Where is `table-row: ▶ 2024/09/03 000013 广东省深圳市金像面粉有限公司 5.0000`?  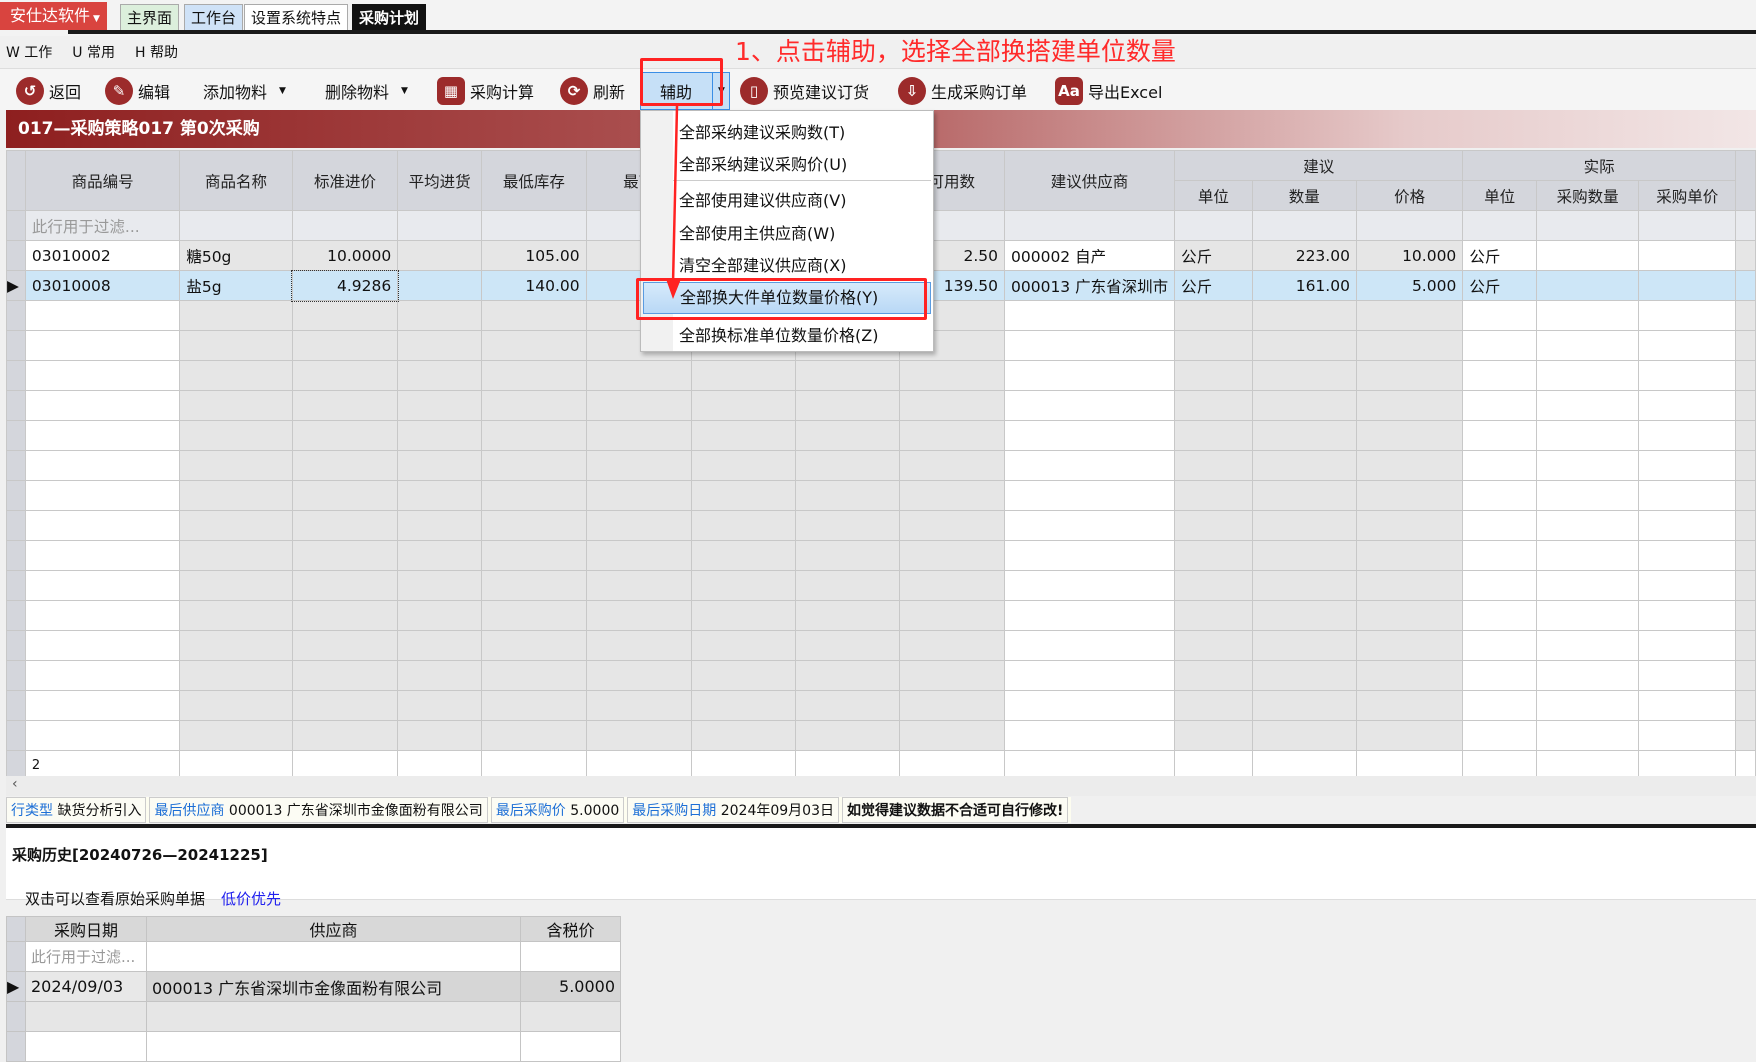
table-row: ▶ 2024/09/03 000013 广东省深圳市金像面粉有限公司 5.0000 is located at coordinates (313, 986).